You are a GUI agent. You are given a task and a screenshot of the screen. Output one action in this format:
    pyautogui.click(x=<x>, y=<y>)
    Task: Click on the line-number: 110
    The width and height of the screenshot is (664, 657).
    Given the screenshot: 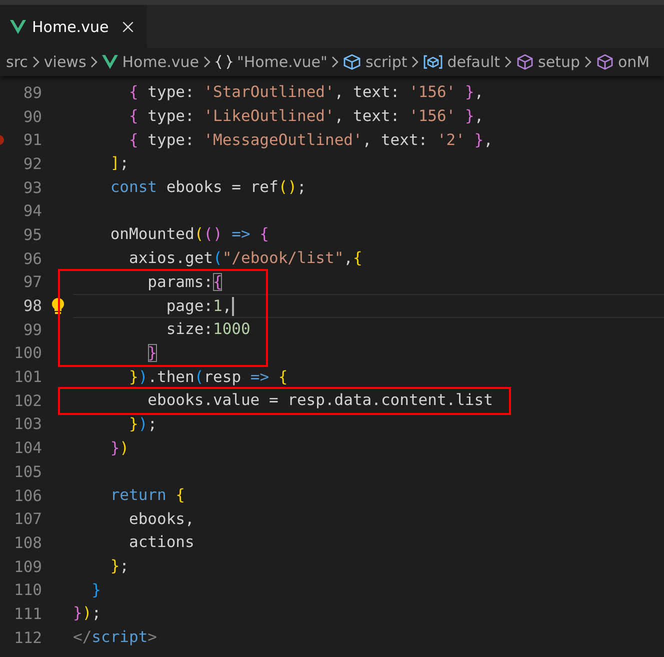 What is the action you would take?
    pyautogui.click(x=27, y=590)
    